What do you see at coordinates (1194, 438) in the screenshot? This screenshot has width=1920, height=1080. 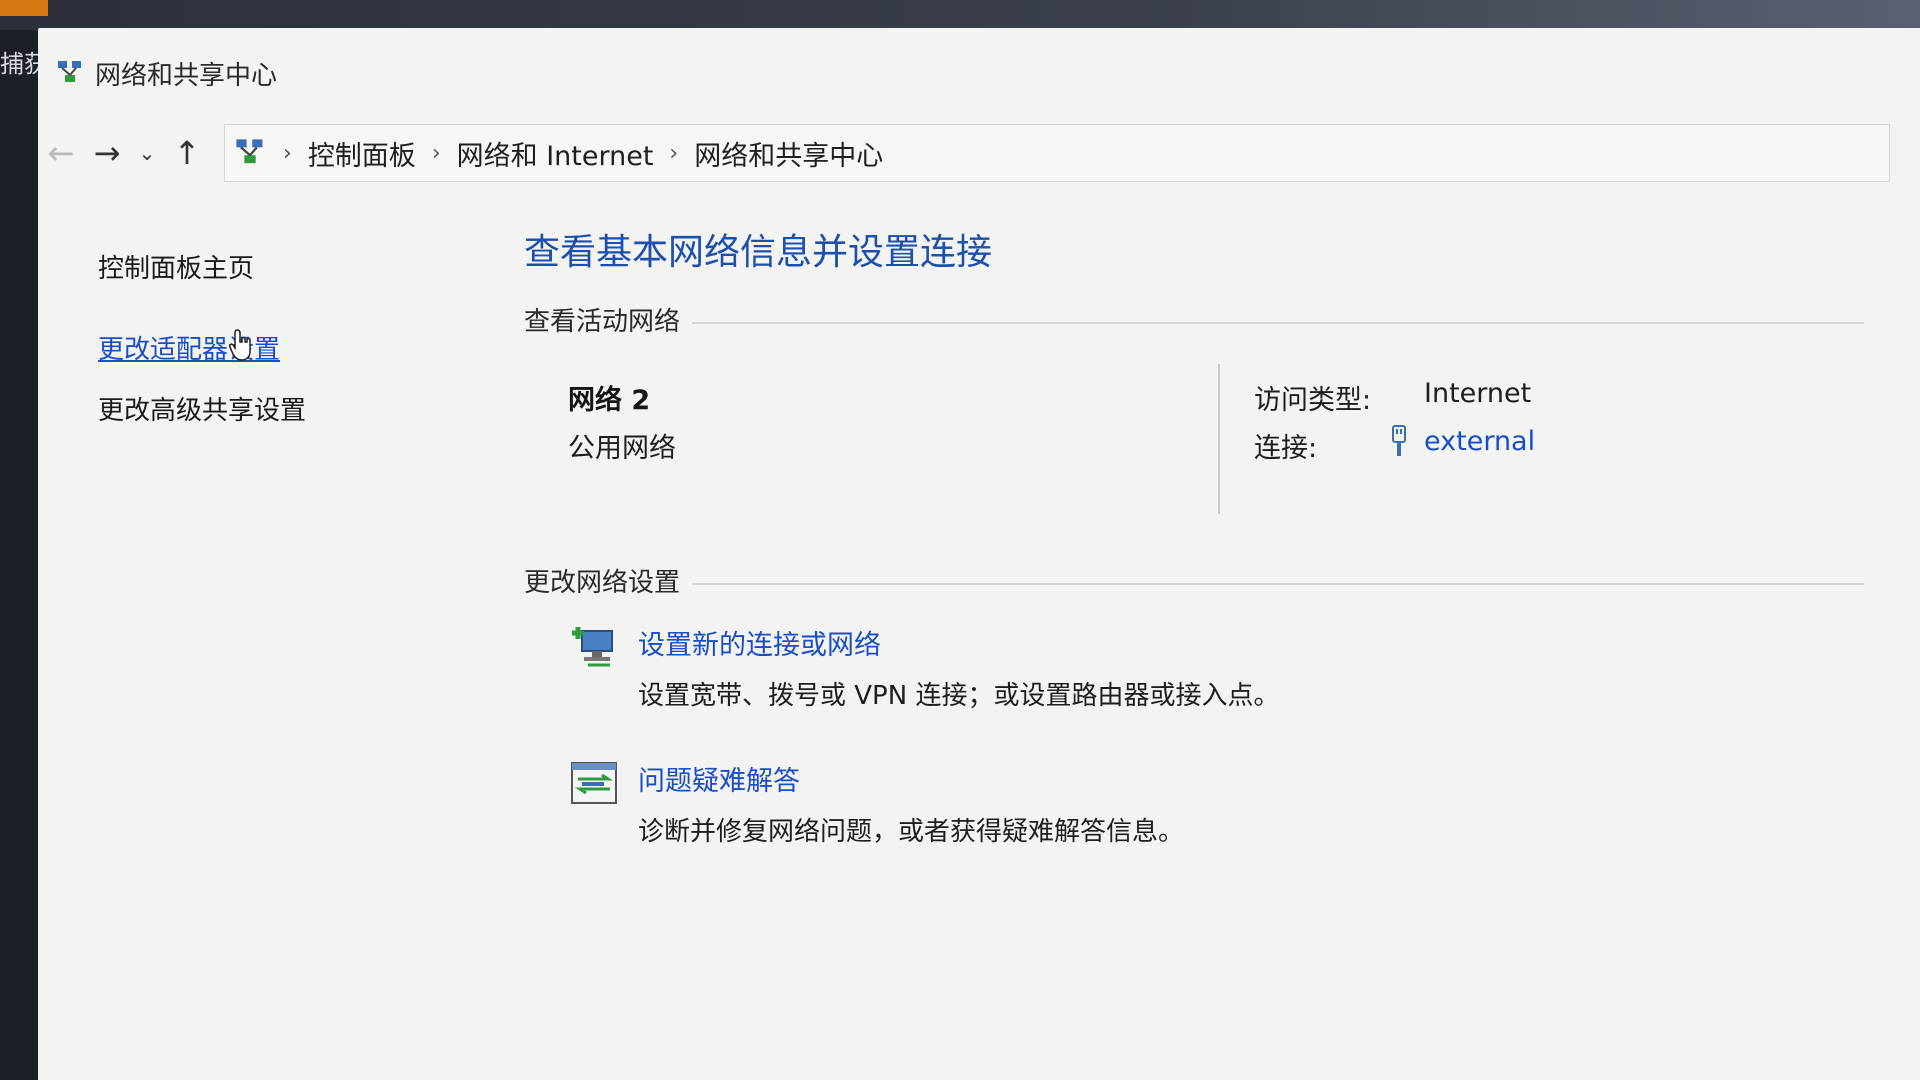 I see `active-network-panel: 网络 2 公用网络 访问类型: Internet 连接: external` at bounding box center [1194, 438].